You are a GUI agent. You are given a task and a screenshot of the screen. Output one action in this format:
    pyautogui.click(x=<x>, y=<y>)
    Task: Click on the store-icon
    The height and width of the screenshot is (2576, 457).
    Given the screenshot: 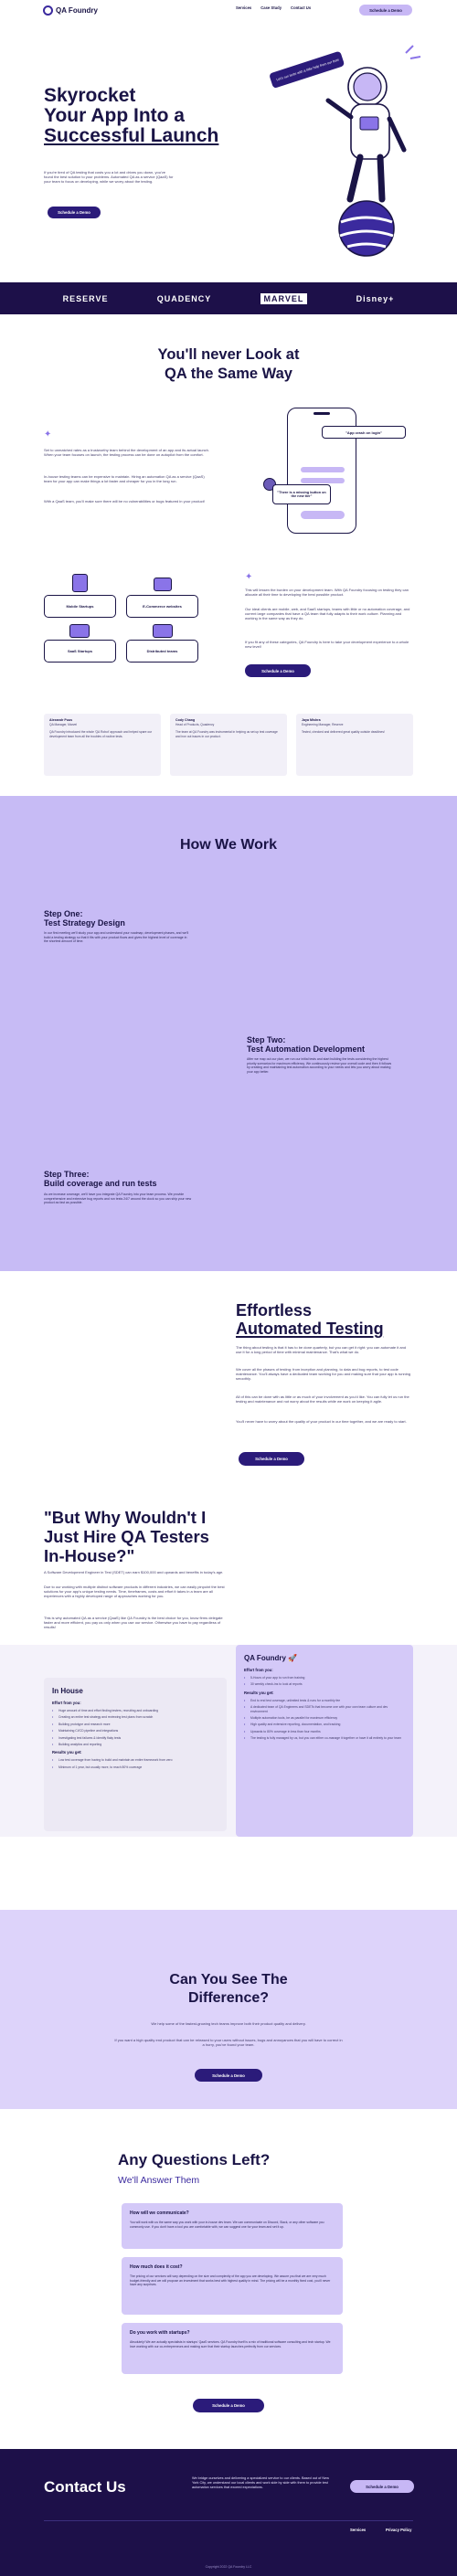 What is the action you would take?
    pyautogui.click(x=163, y=584)
    